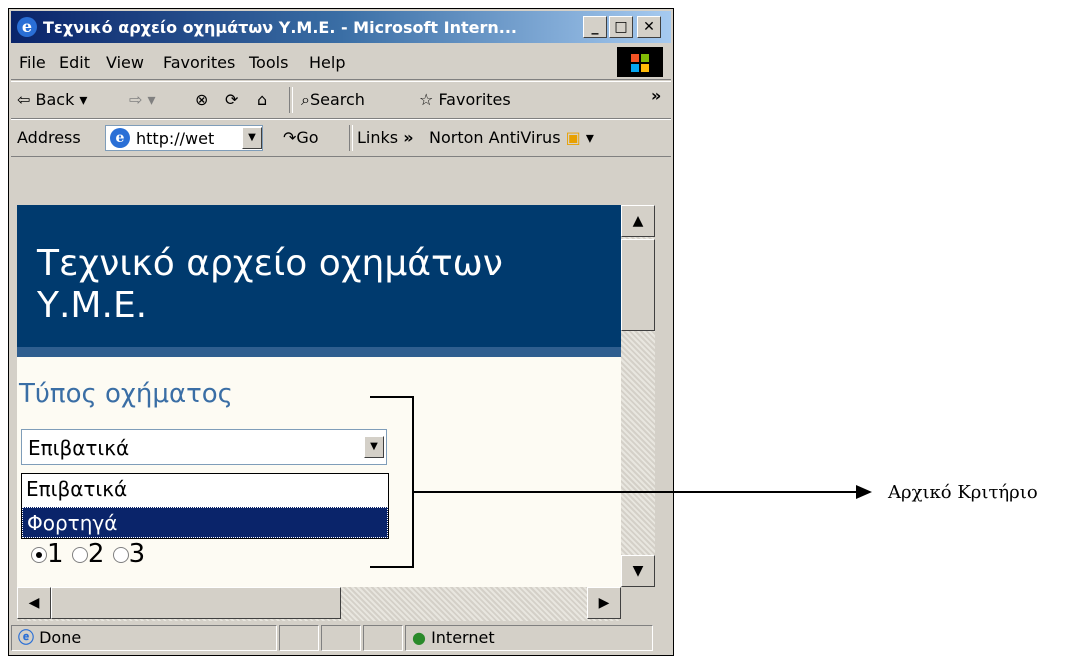 This screenshot has height=663, width=1079. What do you see at coordinates (307, 137) in the screenshot?
I see `go-label: Go` at bounding box center [307, 137].